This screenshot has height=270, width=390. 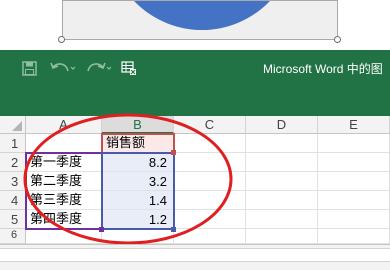 I want to click on cell-e3, so click(x=354, y=181).